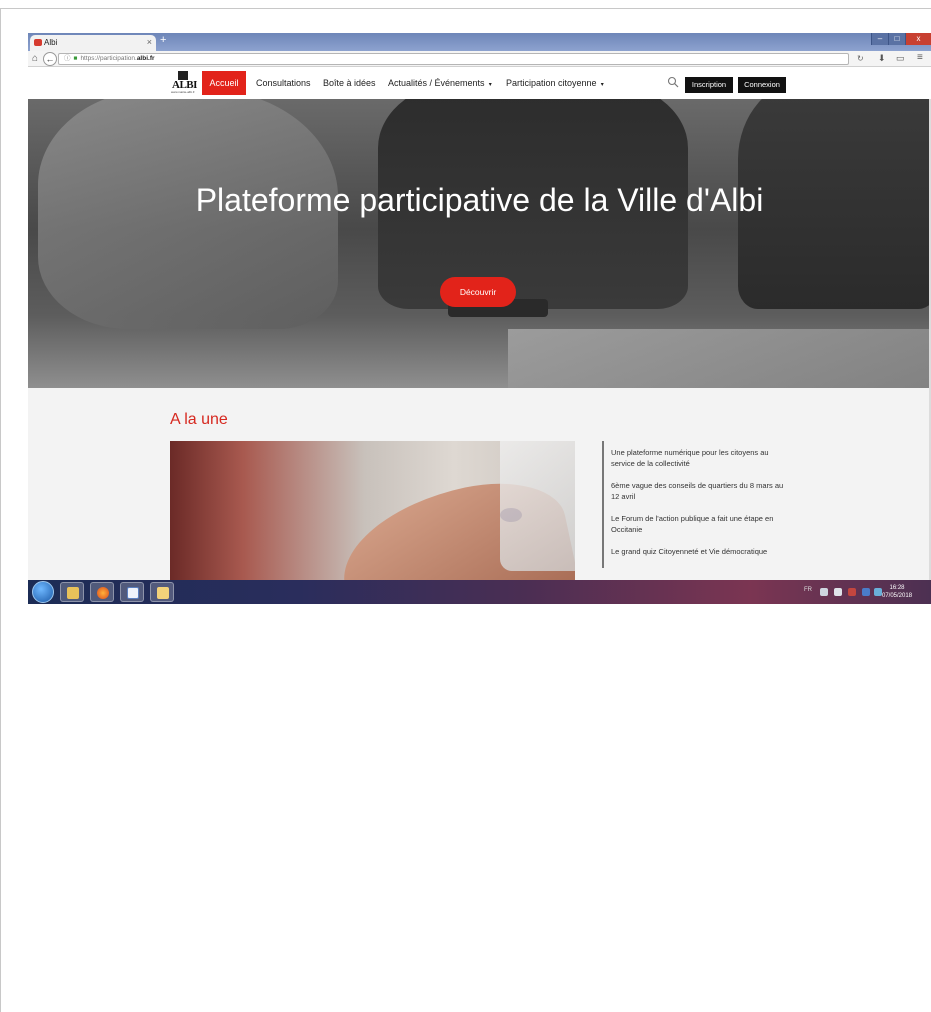 The height and width of the screenshot is (1012, 931). I want to click on nav-participation: Participation citoyenne ▾, so click(555, 83).